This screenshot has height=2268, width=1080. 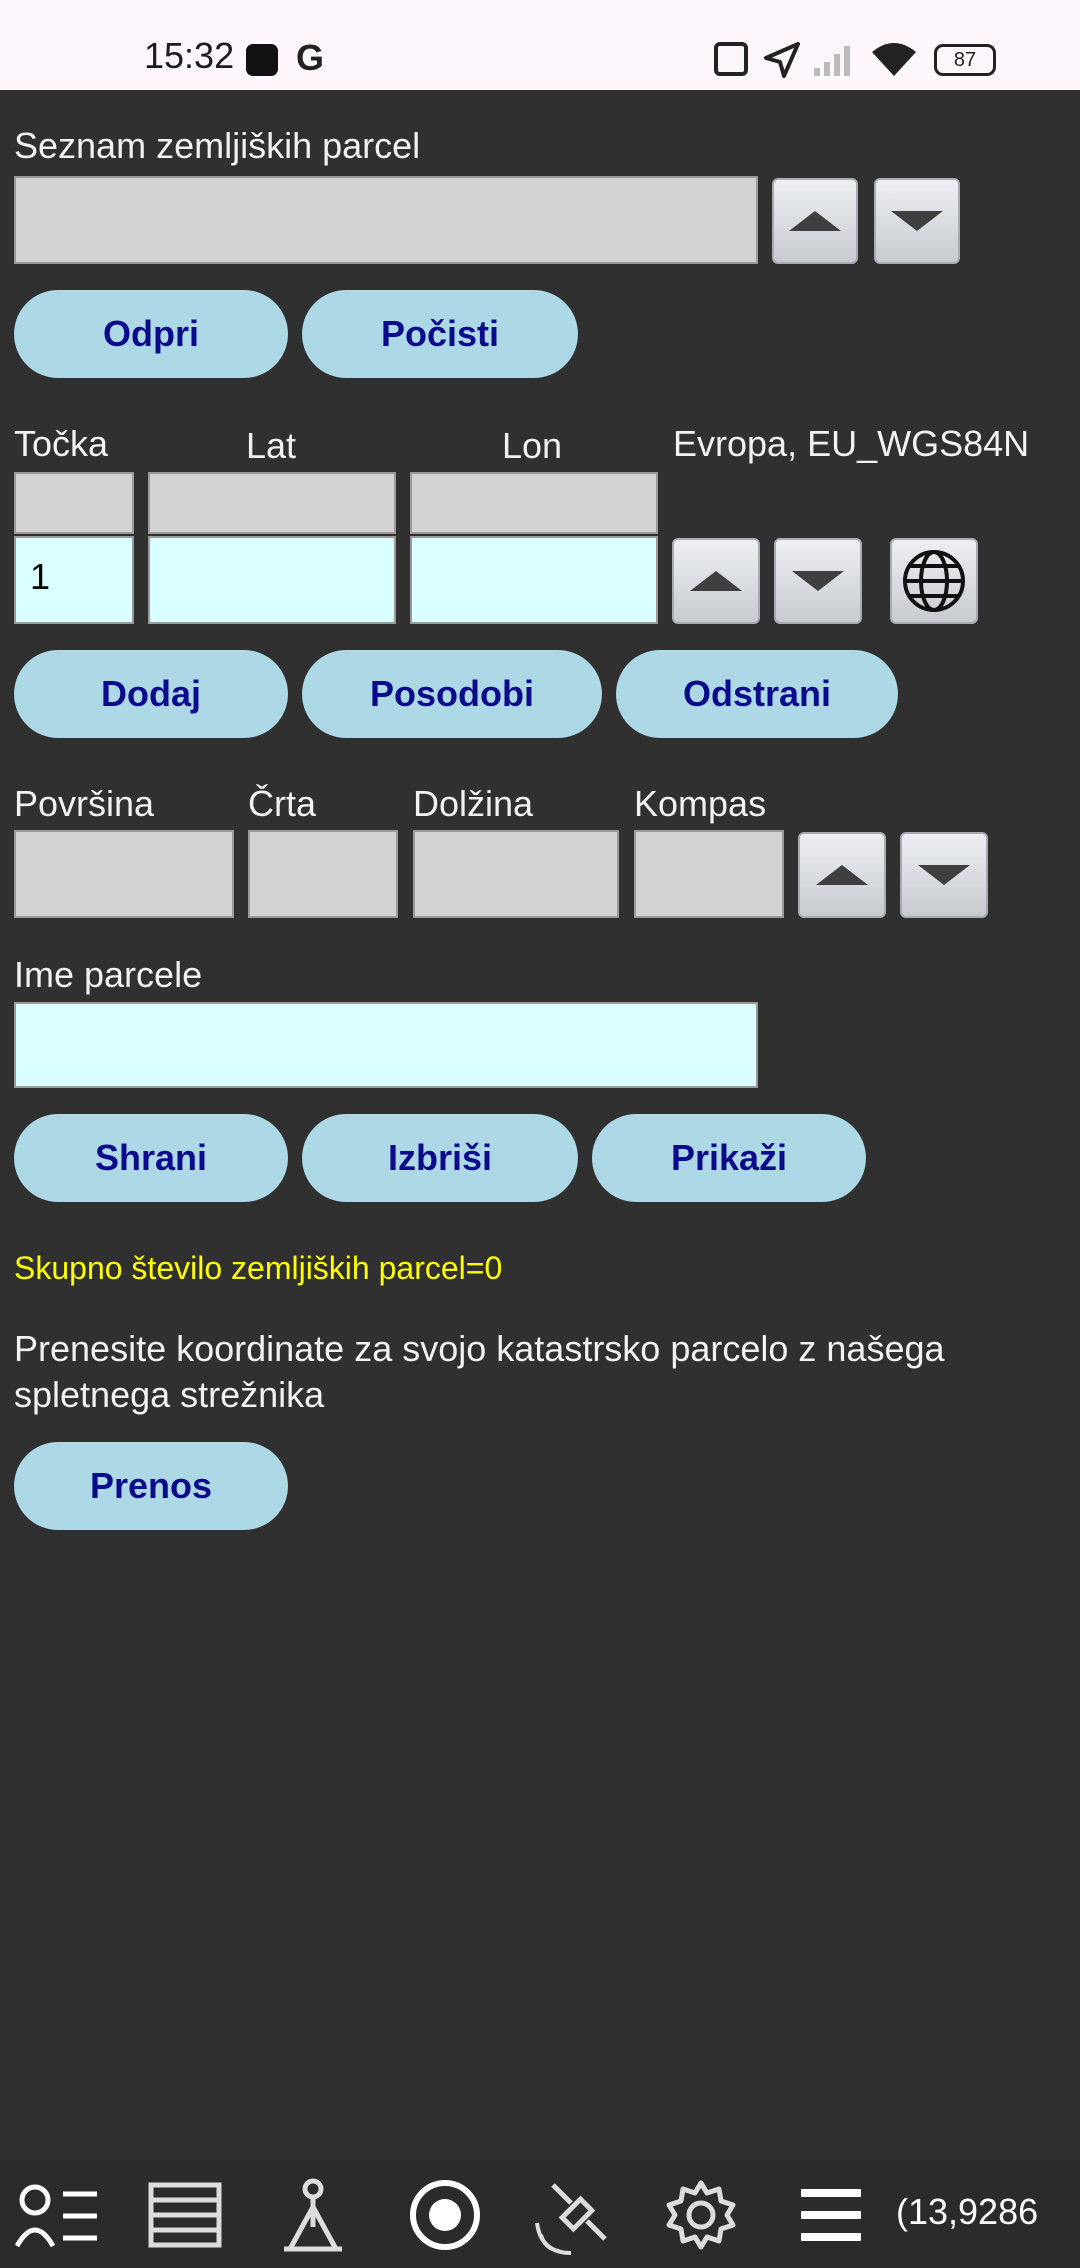 What do you see at coordinates (272, 503) in the screenshot?
I see `lat-prev-field` at bounding box center [272, 503].